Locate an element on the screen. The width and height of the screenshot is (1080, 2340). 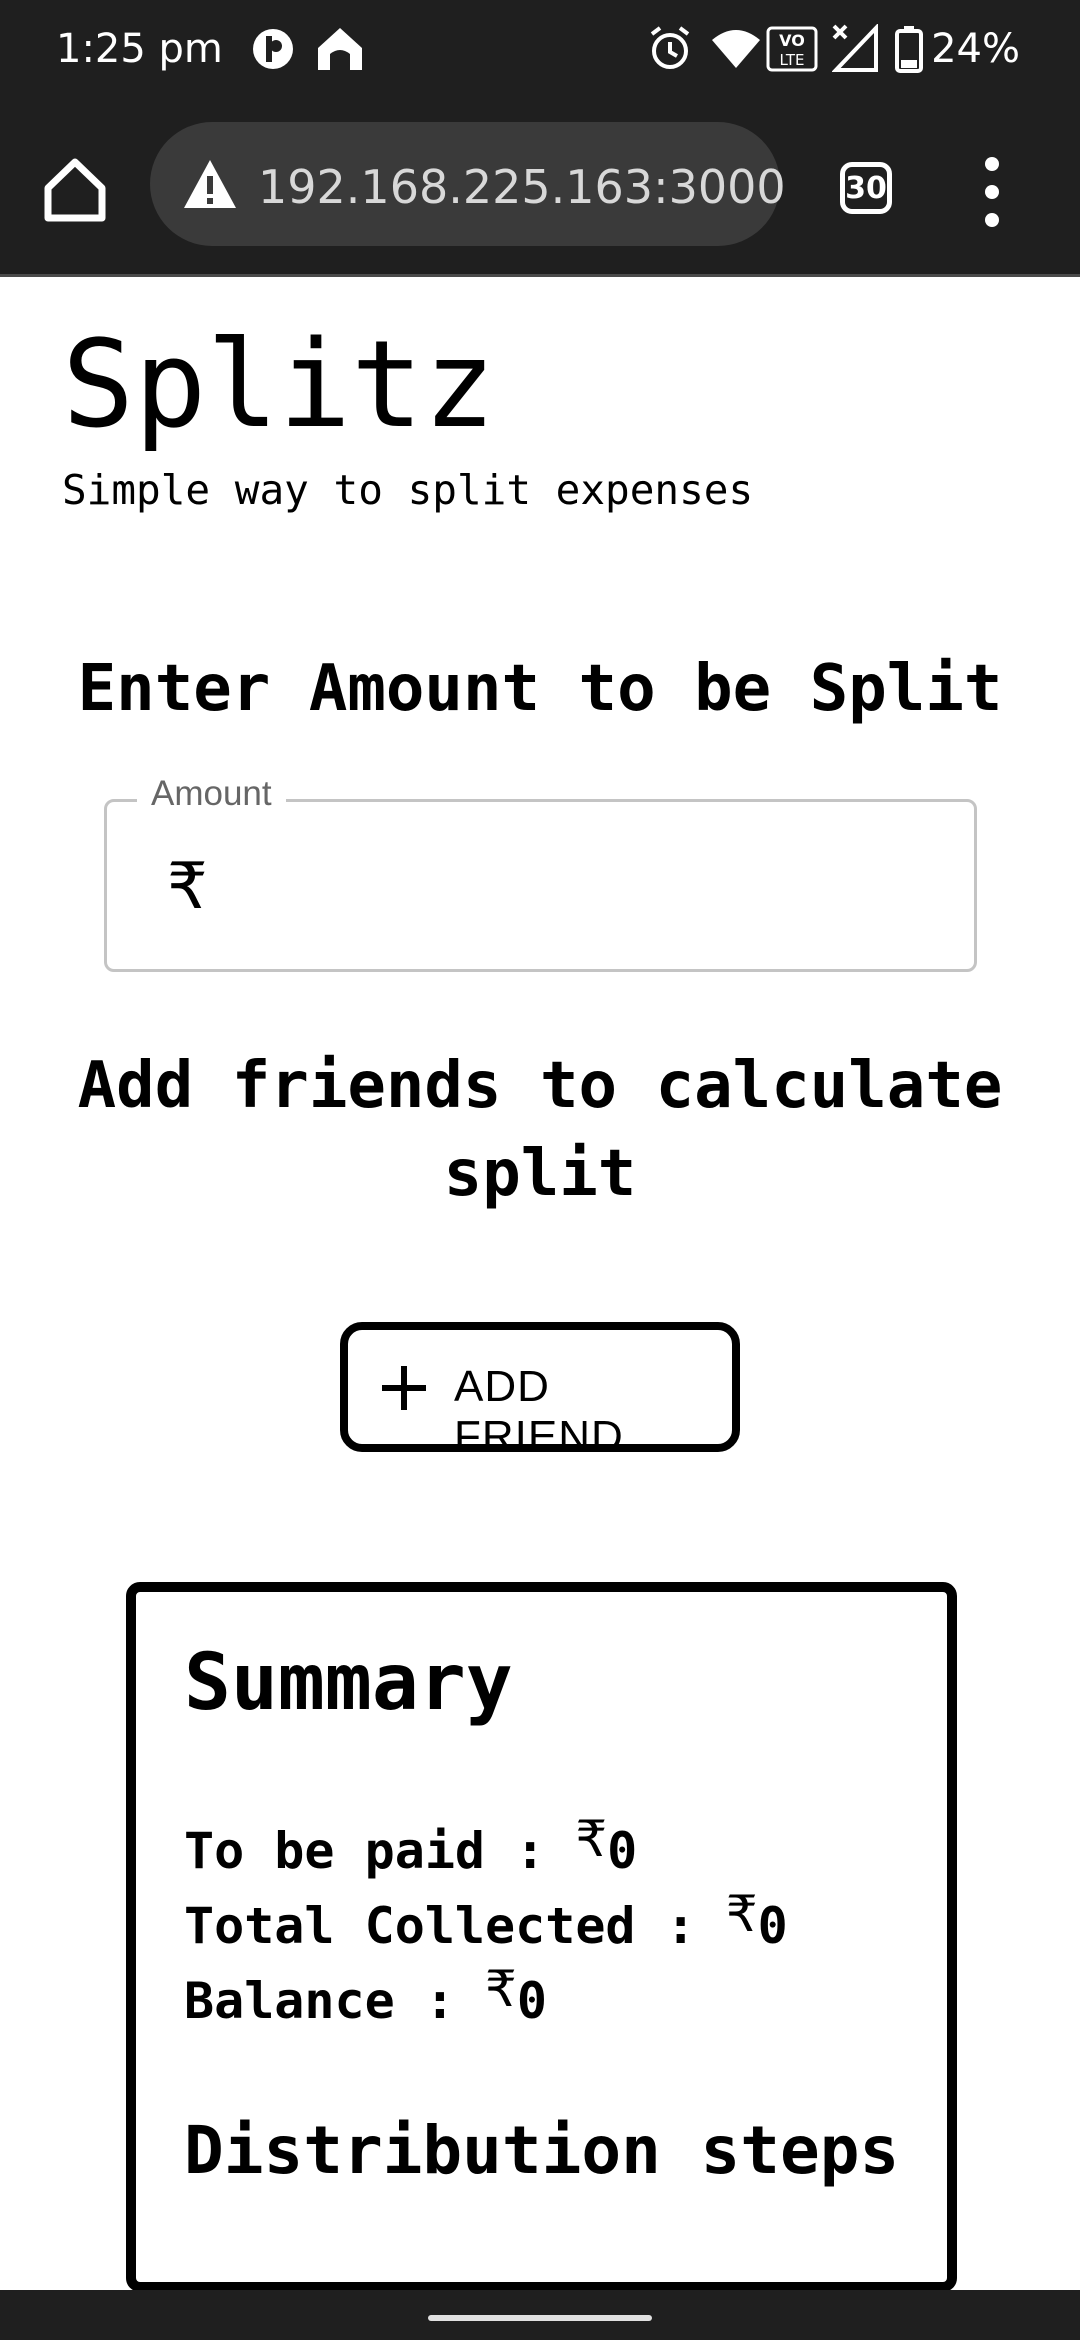
balance-label: Balance : is located at coordinates (335, 2001).